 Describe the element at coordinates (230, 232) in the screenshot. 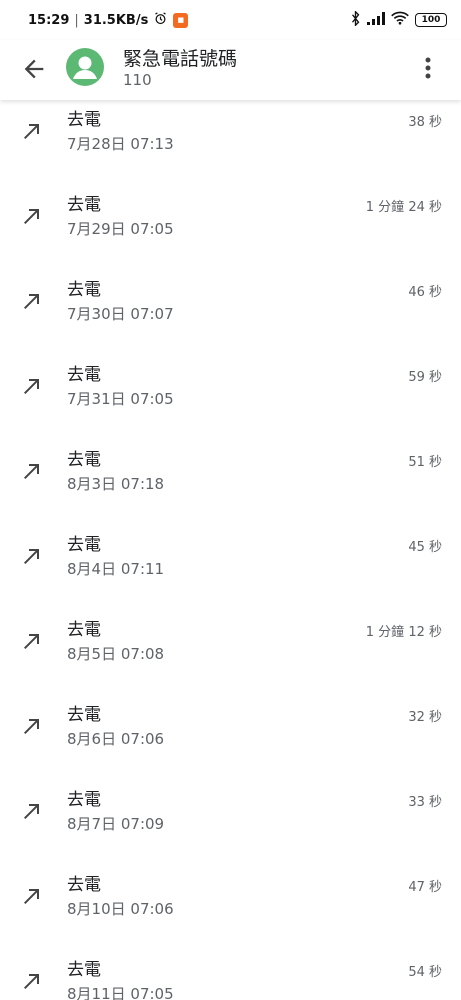

I see `call-history-row: 去電 7月29日 07:05 1 分鐘 24 秒` at that location.